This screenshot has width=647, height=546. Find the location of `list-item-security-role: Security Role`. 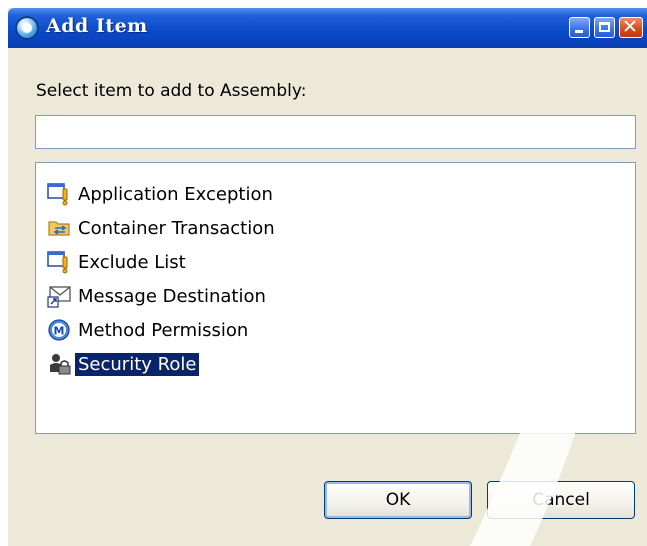

list-item-security-role: Security Role is located at coordinates (123, 364).